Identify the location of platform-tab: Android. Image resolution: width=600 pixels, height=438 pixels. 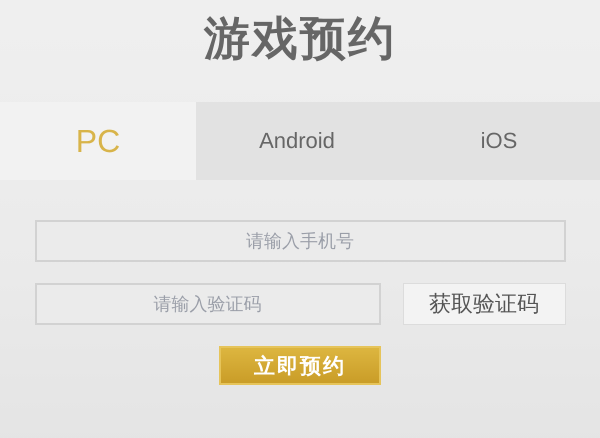
(297, 141).